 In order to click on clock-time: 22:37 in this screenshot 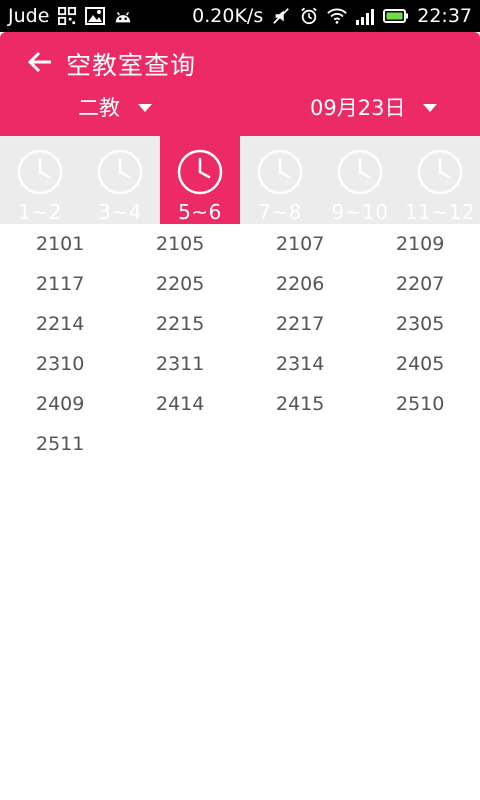, I will do `click(444, 16)`.